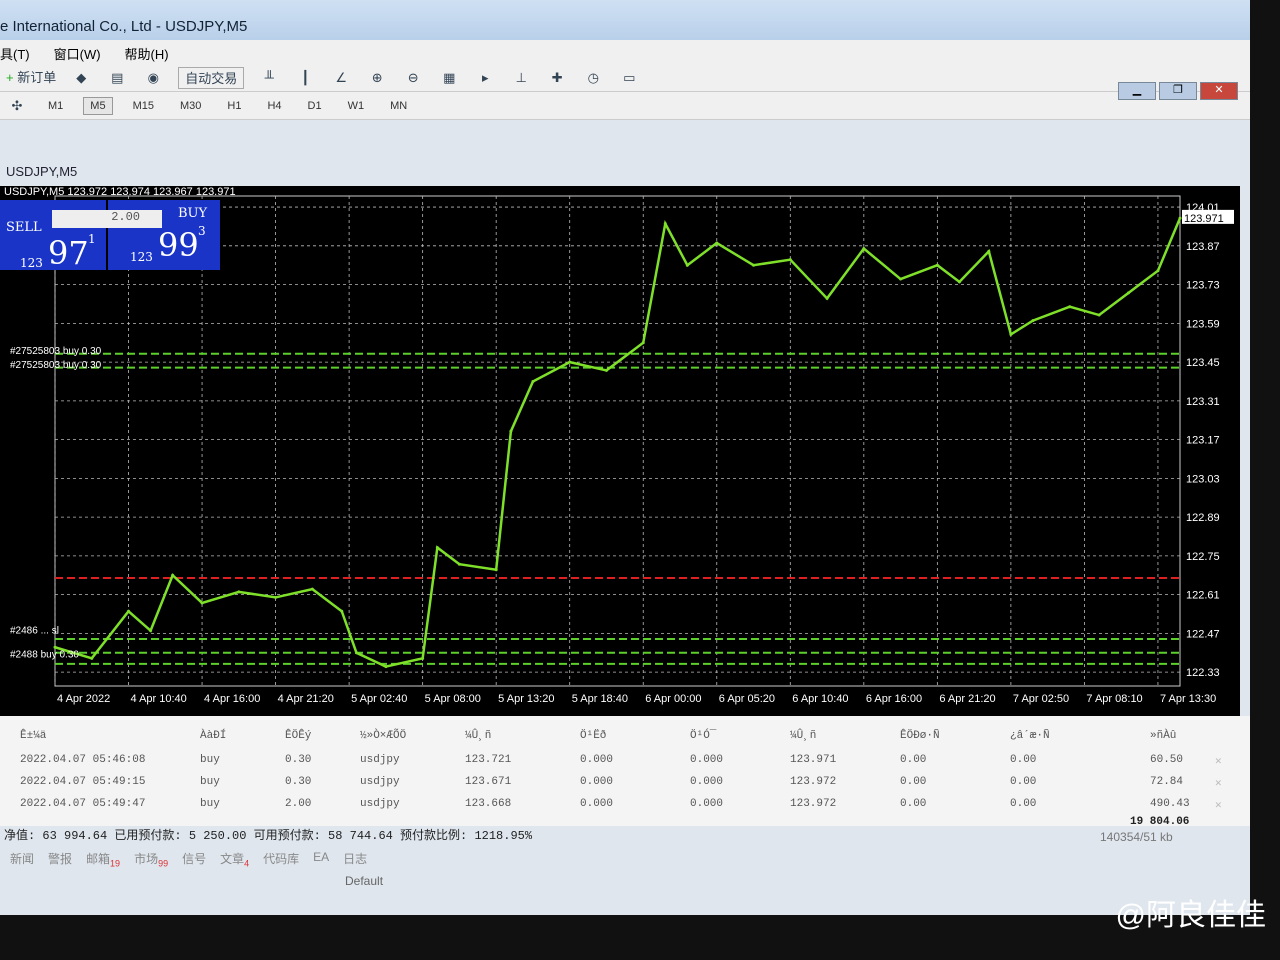 The image size is (1280, 960). Describe the element at coordinates (56, 365) in the screenshot. I see `order-label: #27525803 buy 0.30` at that location.